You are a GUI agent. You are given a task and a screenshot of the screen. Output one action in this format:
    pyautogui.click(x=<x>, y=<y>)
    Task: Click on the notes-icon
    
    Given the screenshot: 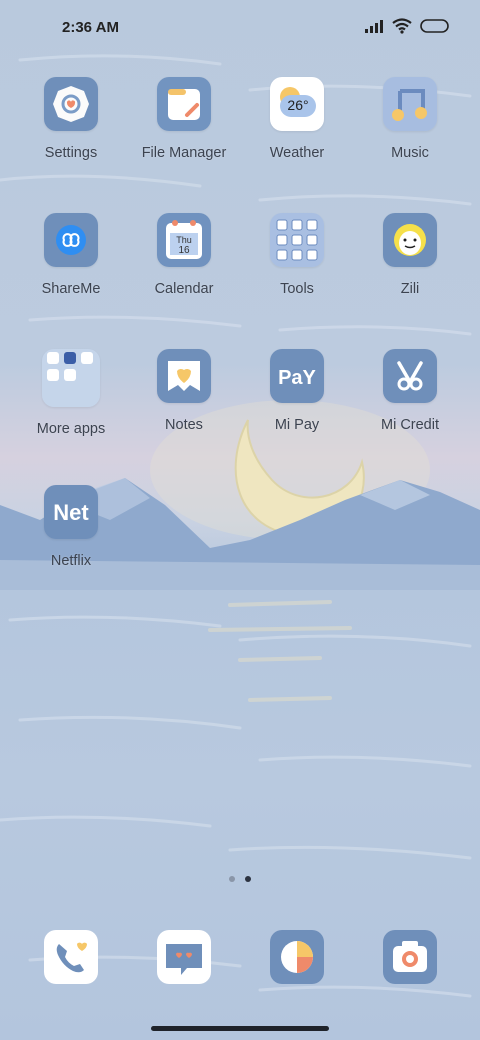 What is the action you would take?
    pyautogui.click(x=184, y=376)
    